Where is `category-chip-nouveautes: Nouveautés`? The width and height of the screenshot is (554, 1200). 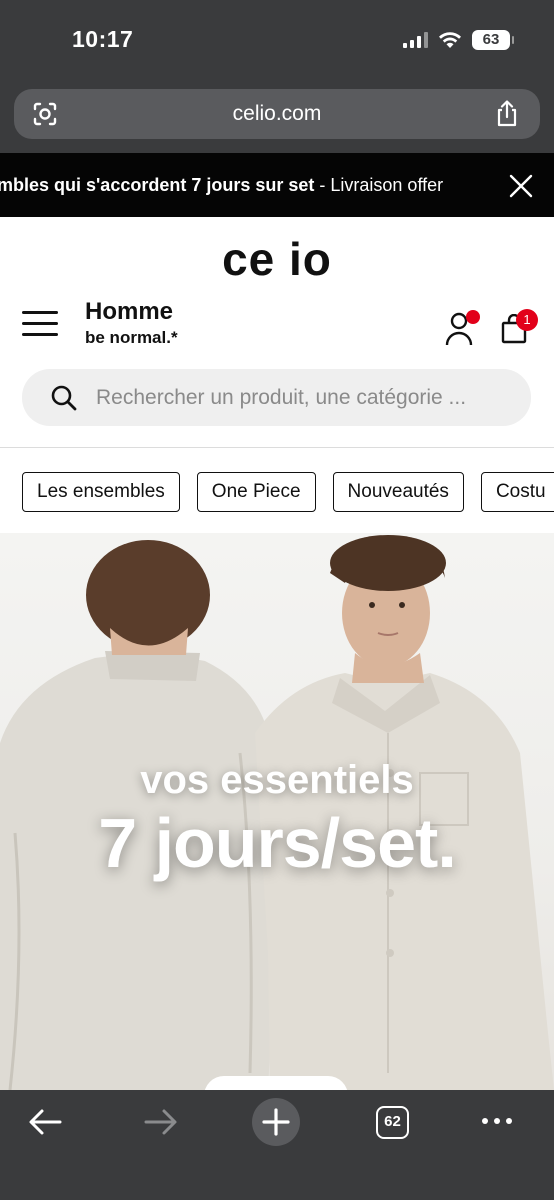 category-chip-nouveautes: Nouveautés is located at coordinates (398, 492).